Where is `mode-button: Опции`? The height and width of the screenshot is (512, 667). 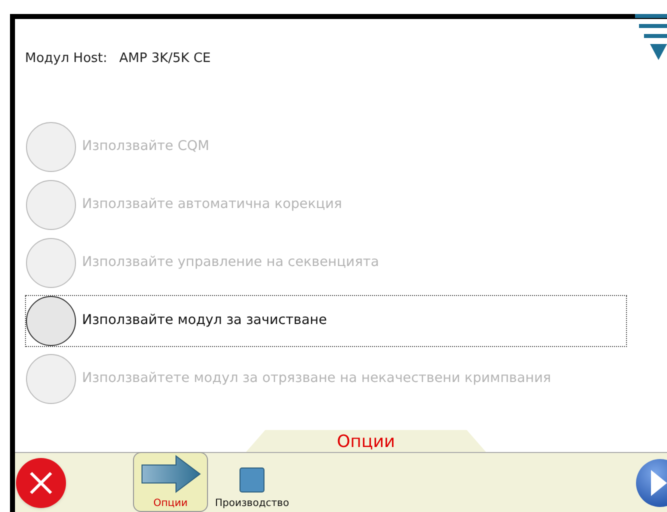
mode-button: Опции is located at coordinates (170, 482).